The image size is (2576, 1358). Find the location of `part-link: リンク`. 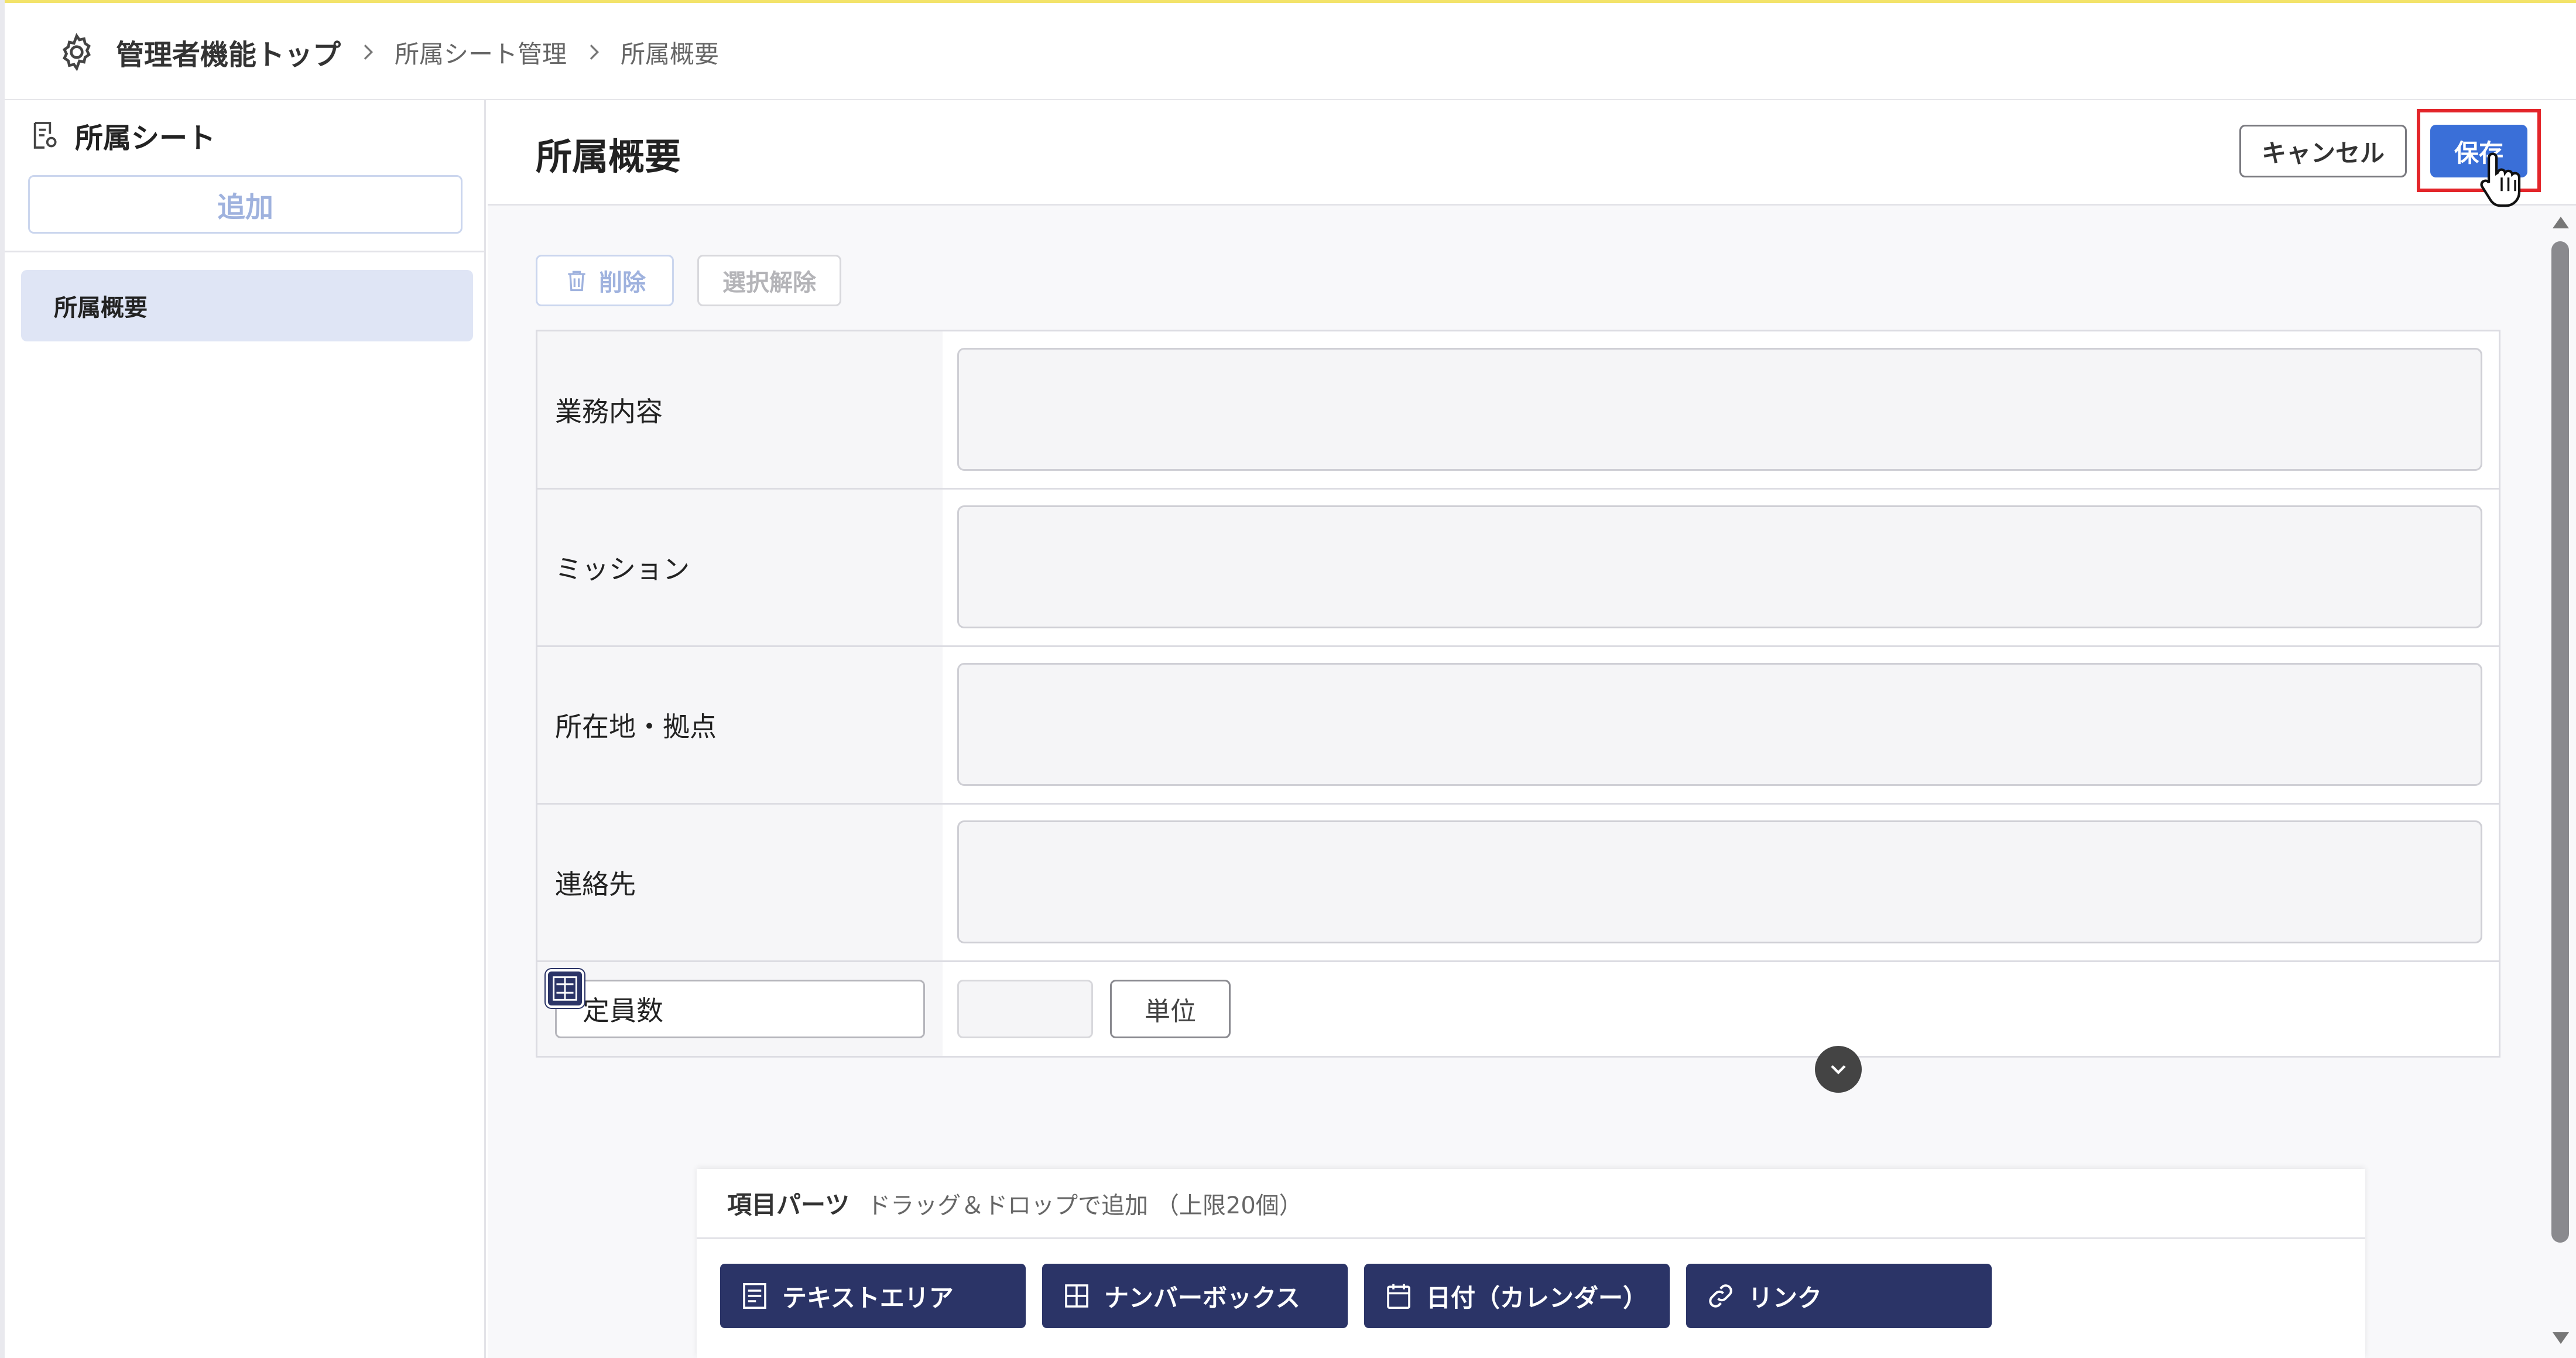

part-link: リンク is located at coordinates (1839, 1296).